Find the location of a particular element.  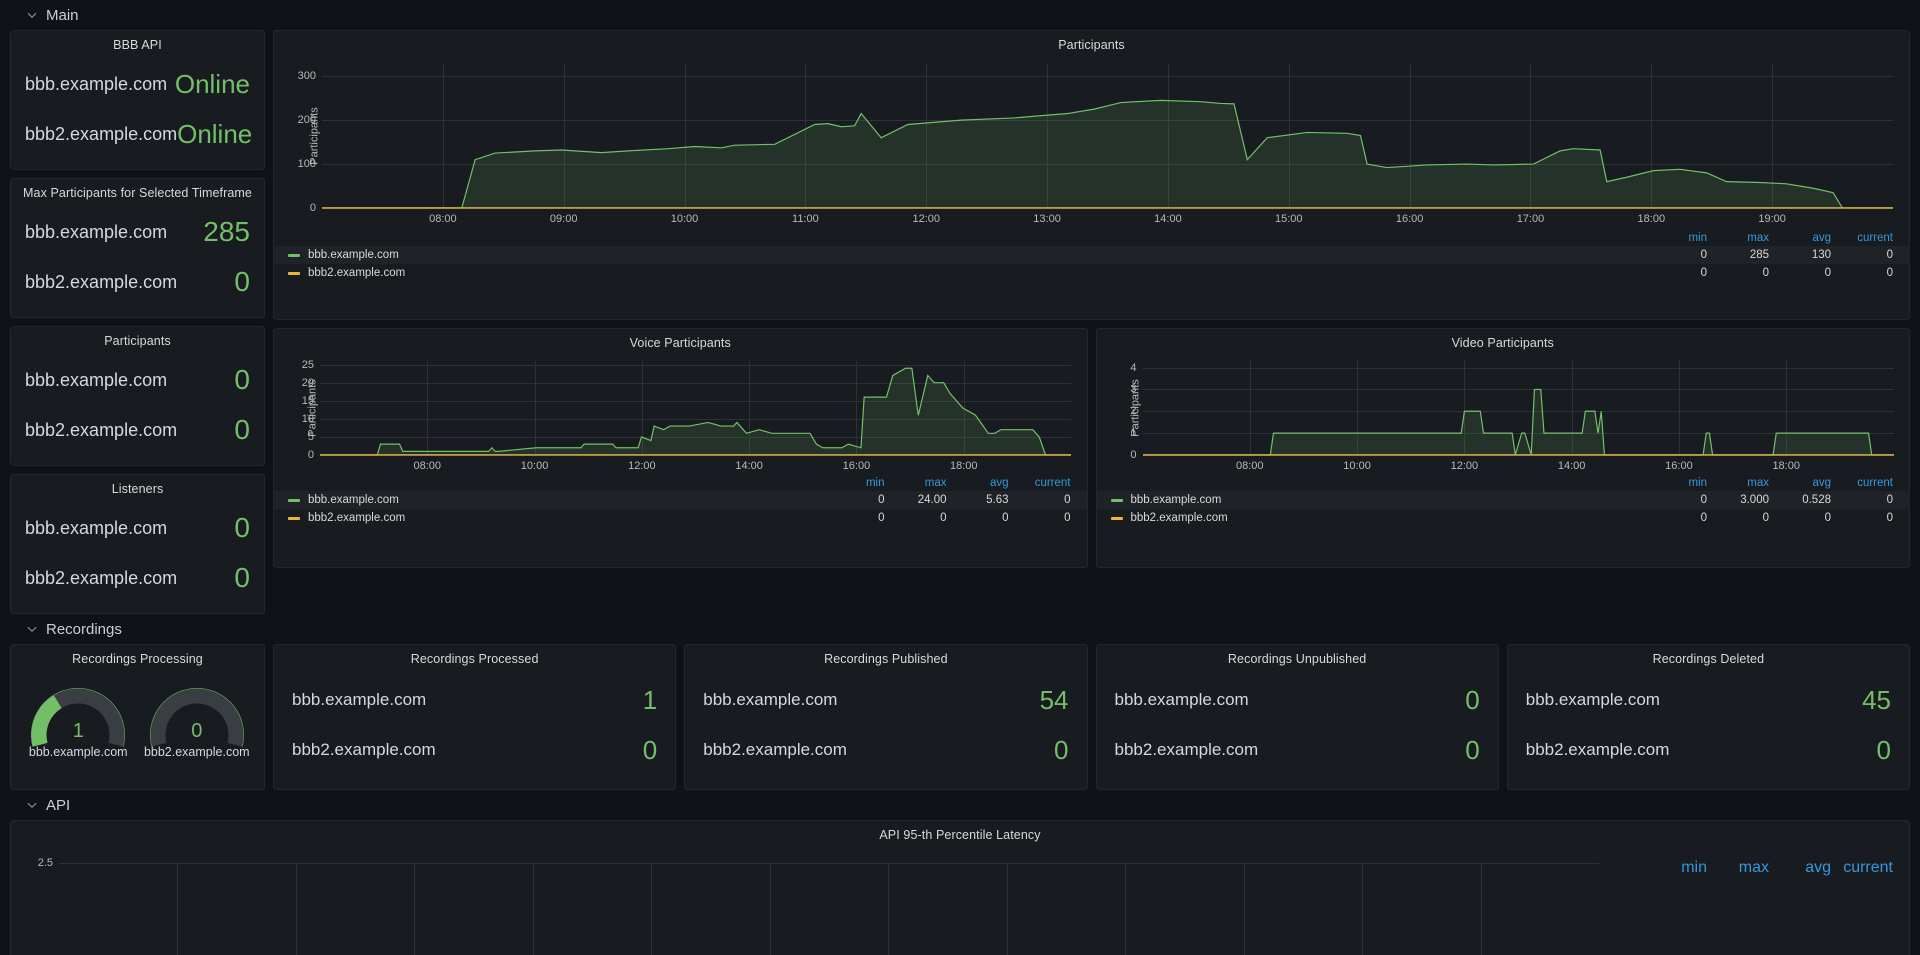

panel-title: Recordings Processed is located at coordinates (474, 659).